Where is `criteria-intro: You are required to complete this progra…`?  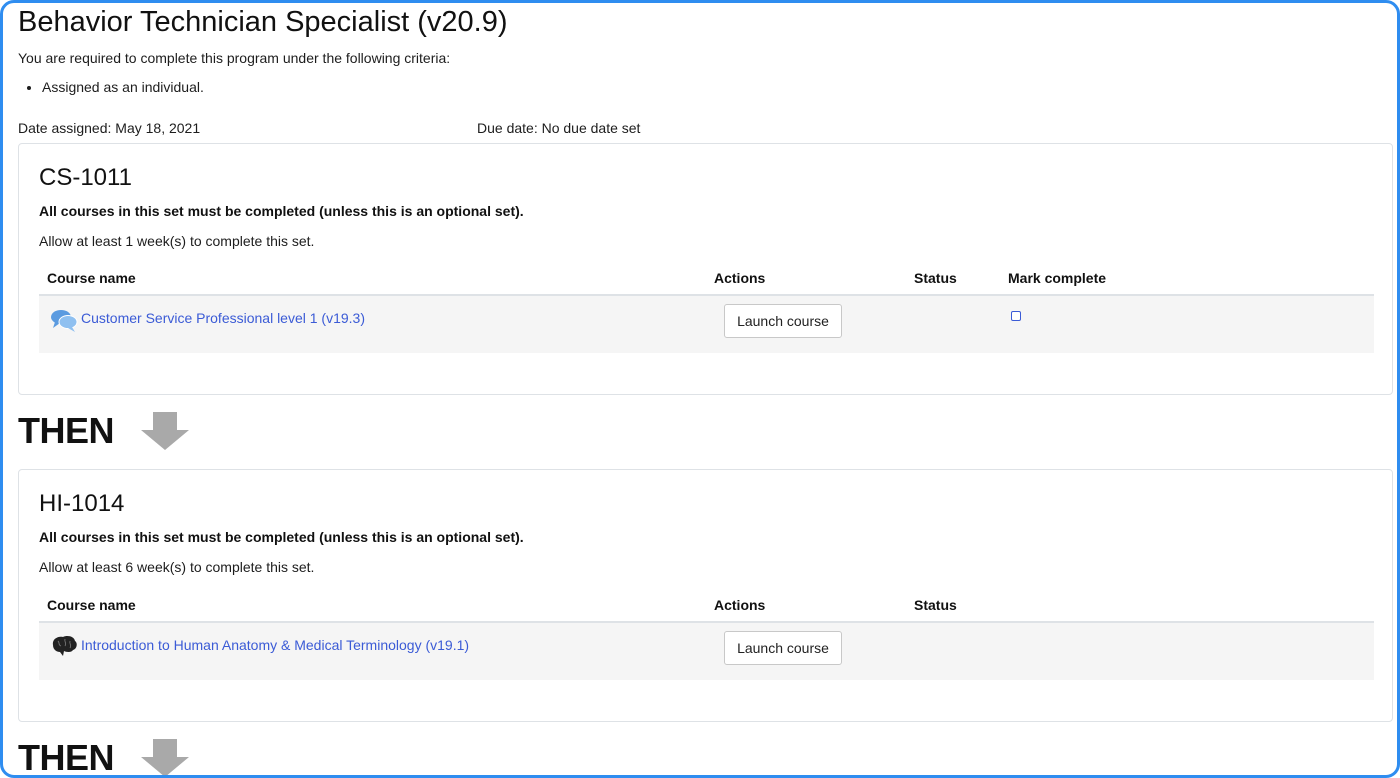 criteria-intro: You are required to complete this progra… is located at coordinates (234, 58).